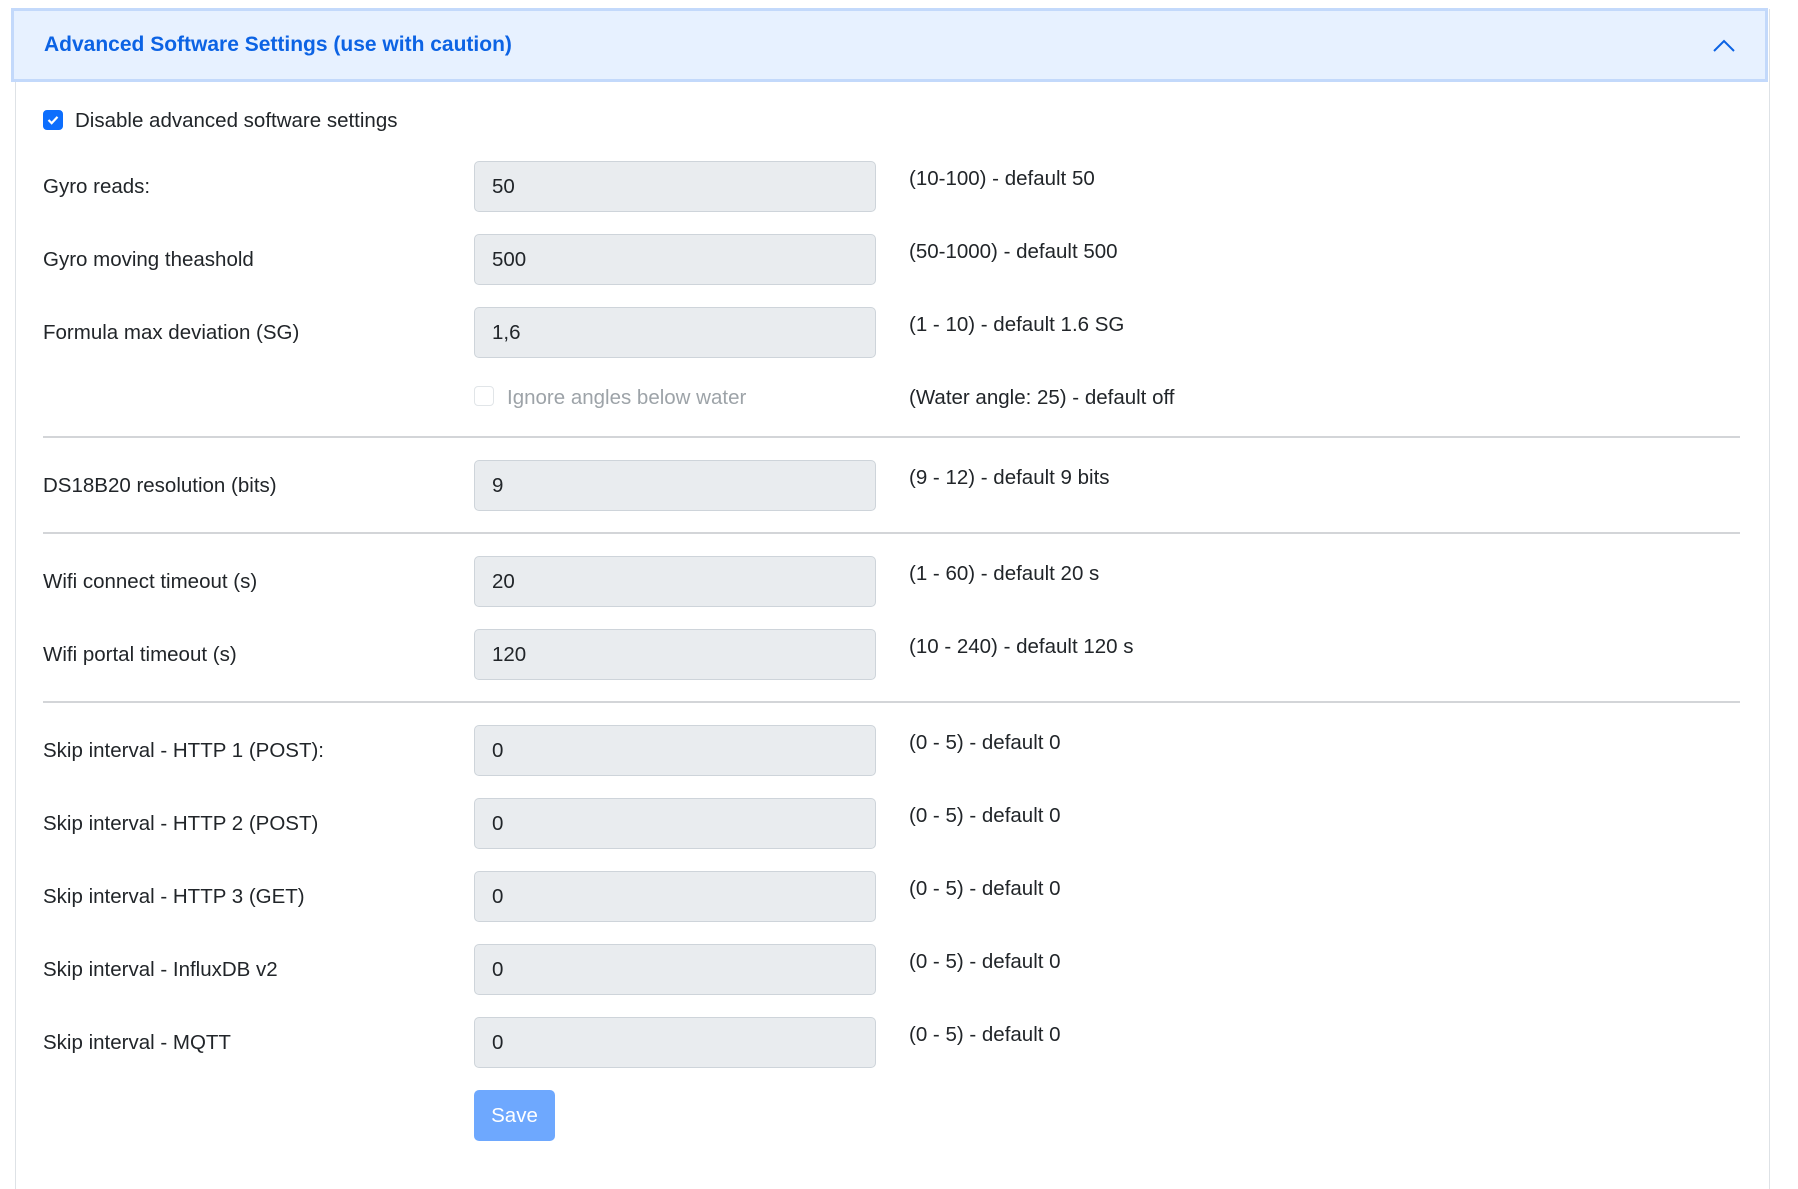 This screenshot has width=1798, height=1189. I want to click on field-label: Skip interval - HTTP 2 (POST), so click(181, 823).